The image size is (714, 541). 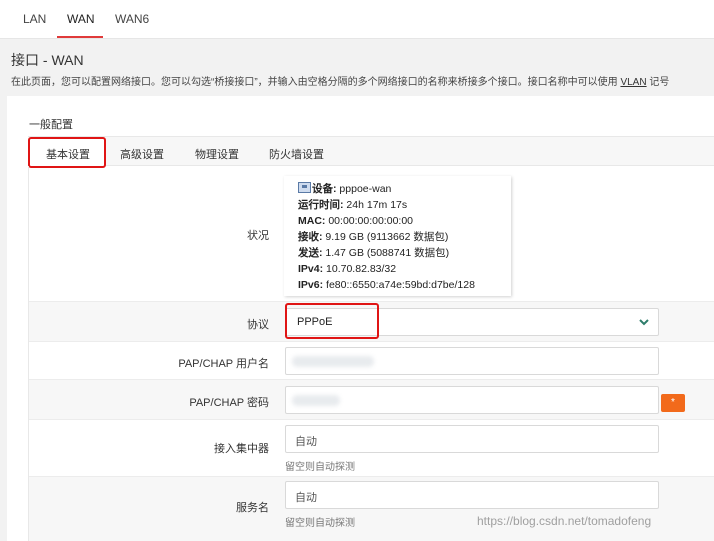 I want to click on tab-wan: WAN, so click(x=81, y=19).